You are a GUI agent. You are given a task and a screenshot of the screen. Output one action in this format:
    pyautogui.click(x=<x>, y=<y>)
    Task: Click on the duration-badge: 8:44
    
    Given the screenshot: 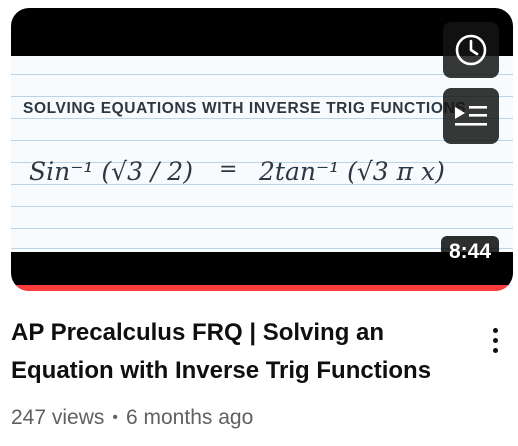 What is the action you would take?
    pyautogui.click(x=469, y=252)
    